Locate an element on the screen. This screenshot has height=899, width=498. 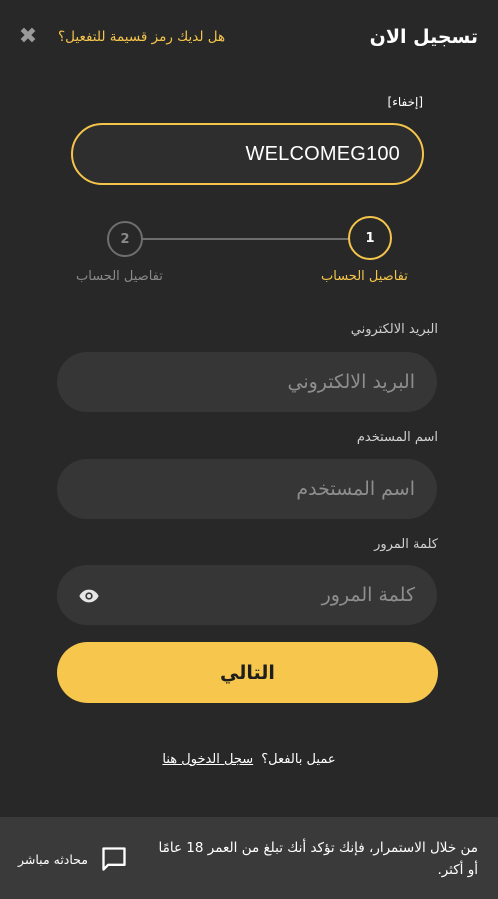
hide-promo-link: [إخفاء] is located at coordinates (405, 102).